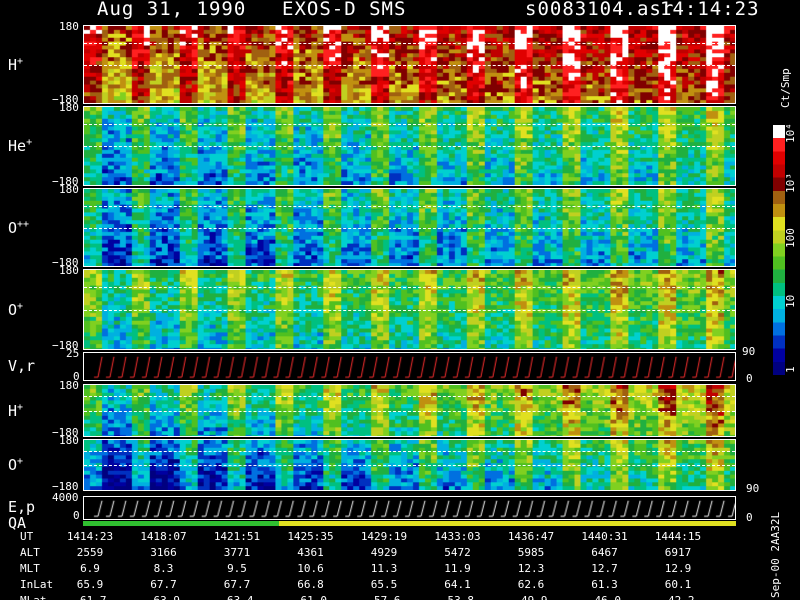 The width and height of the screenshot is (800, 600). I want to click on table-cell-2-5: 11.9, so click(457, 568).